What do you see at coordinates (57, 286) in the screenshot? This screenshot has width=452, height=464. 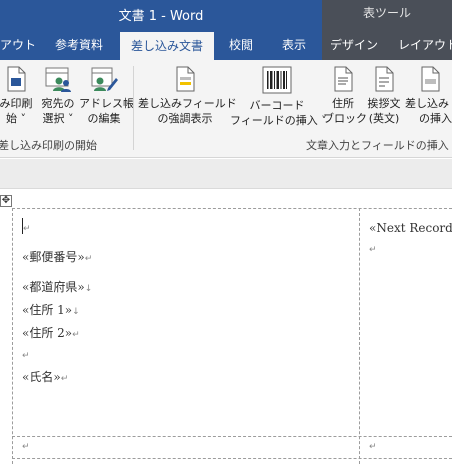 I see `merge-field-prefecture: «都道府県»↓` at bounding box center [57, 286].